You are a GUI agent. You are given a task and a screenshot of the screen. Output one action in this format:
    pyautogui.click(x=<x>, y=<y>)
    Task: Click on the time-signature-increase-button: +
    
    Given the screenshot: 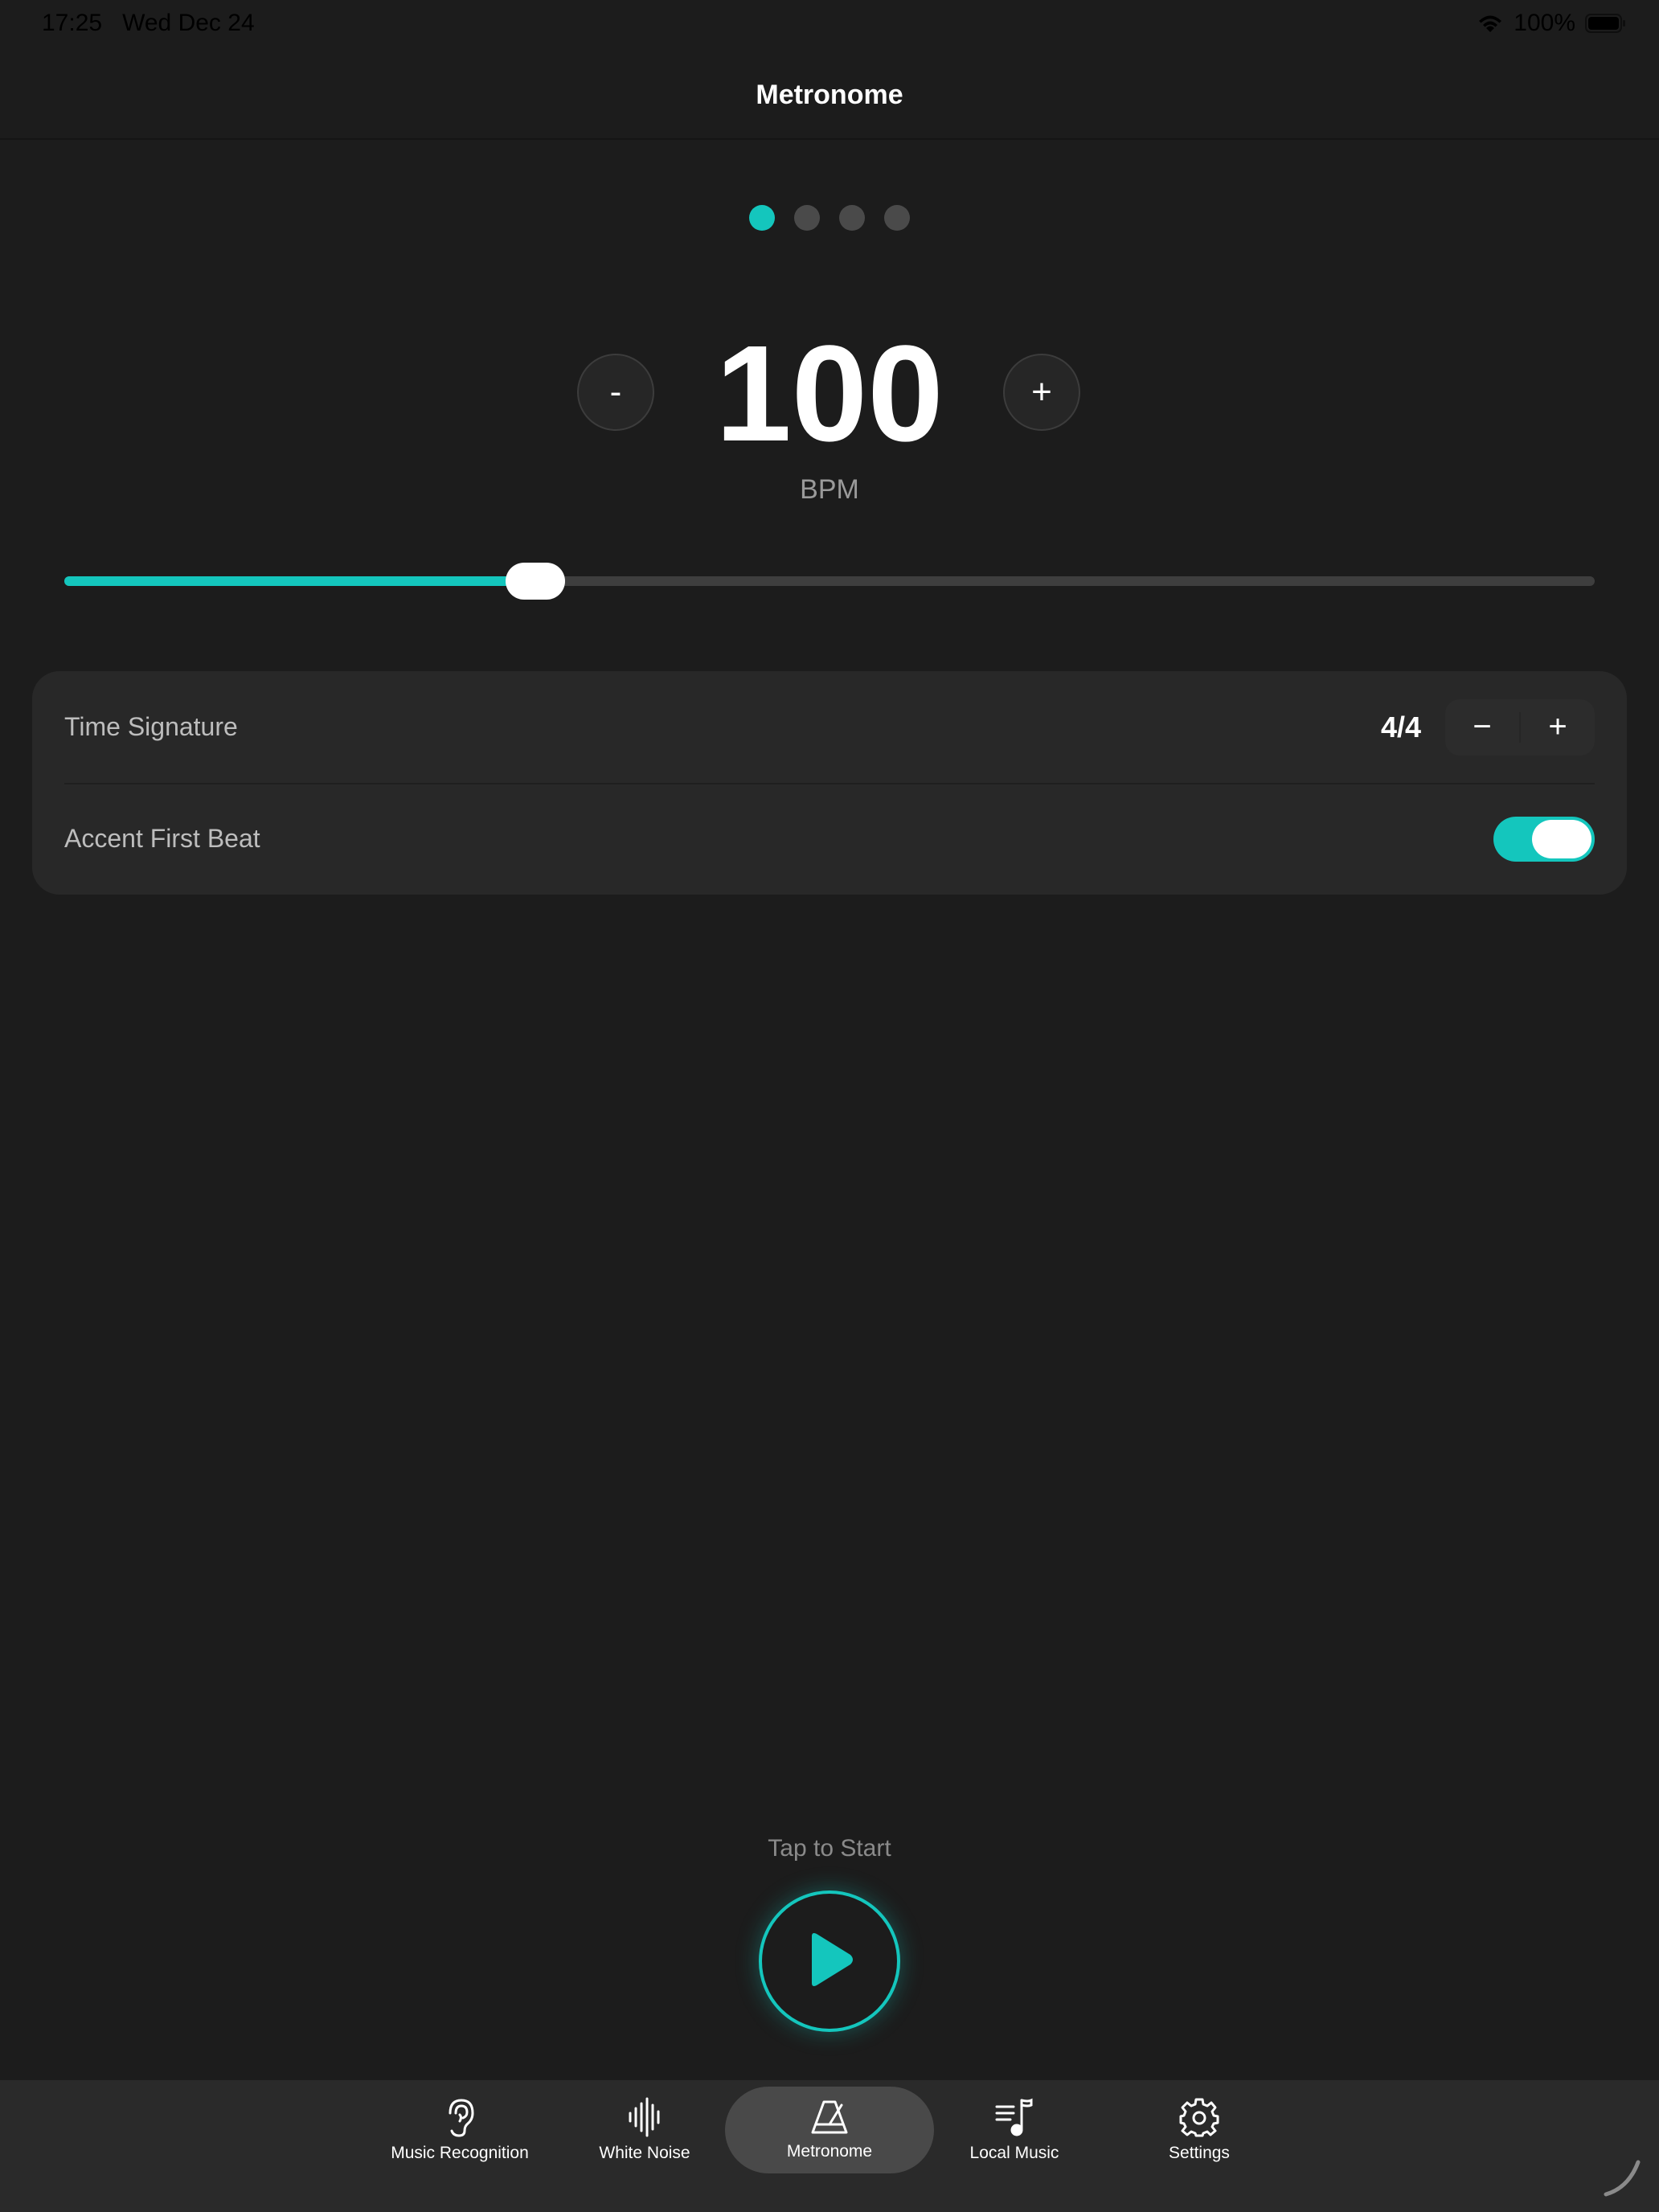 What is the action you would take?
    pyautogui.click(x=1558, y=727)
    